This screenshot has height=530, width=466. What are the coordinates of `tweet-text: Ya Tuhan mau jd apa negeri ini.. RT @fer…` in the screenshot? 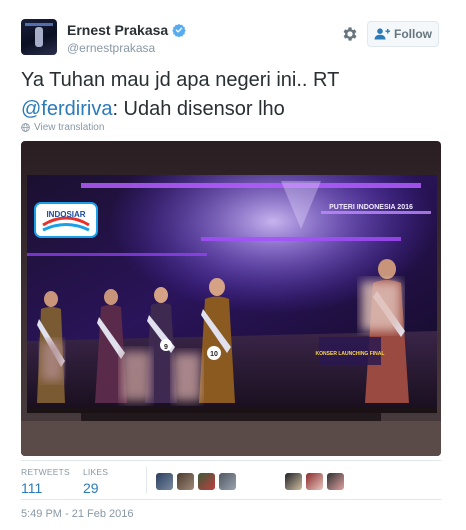 It's located at (231, 95).